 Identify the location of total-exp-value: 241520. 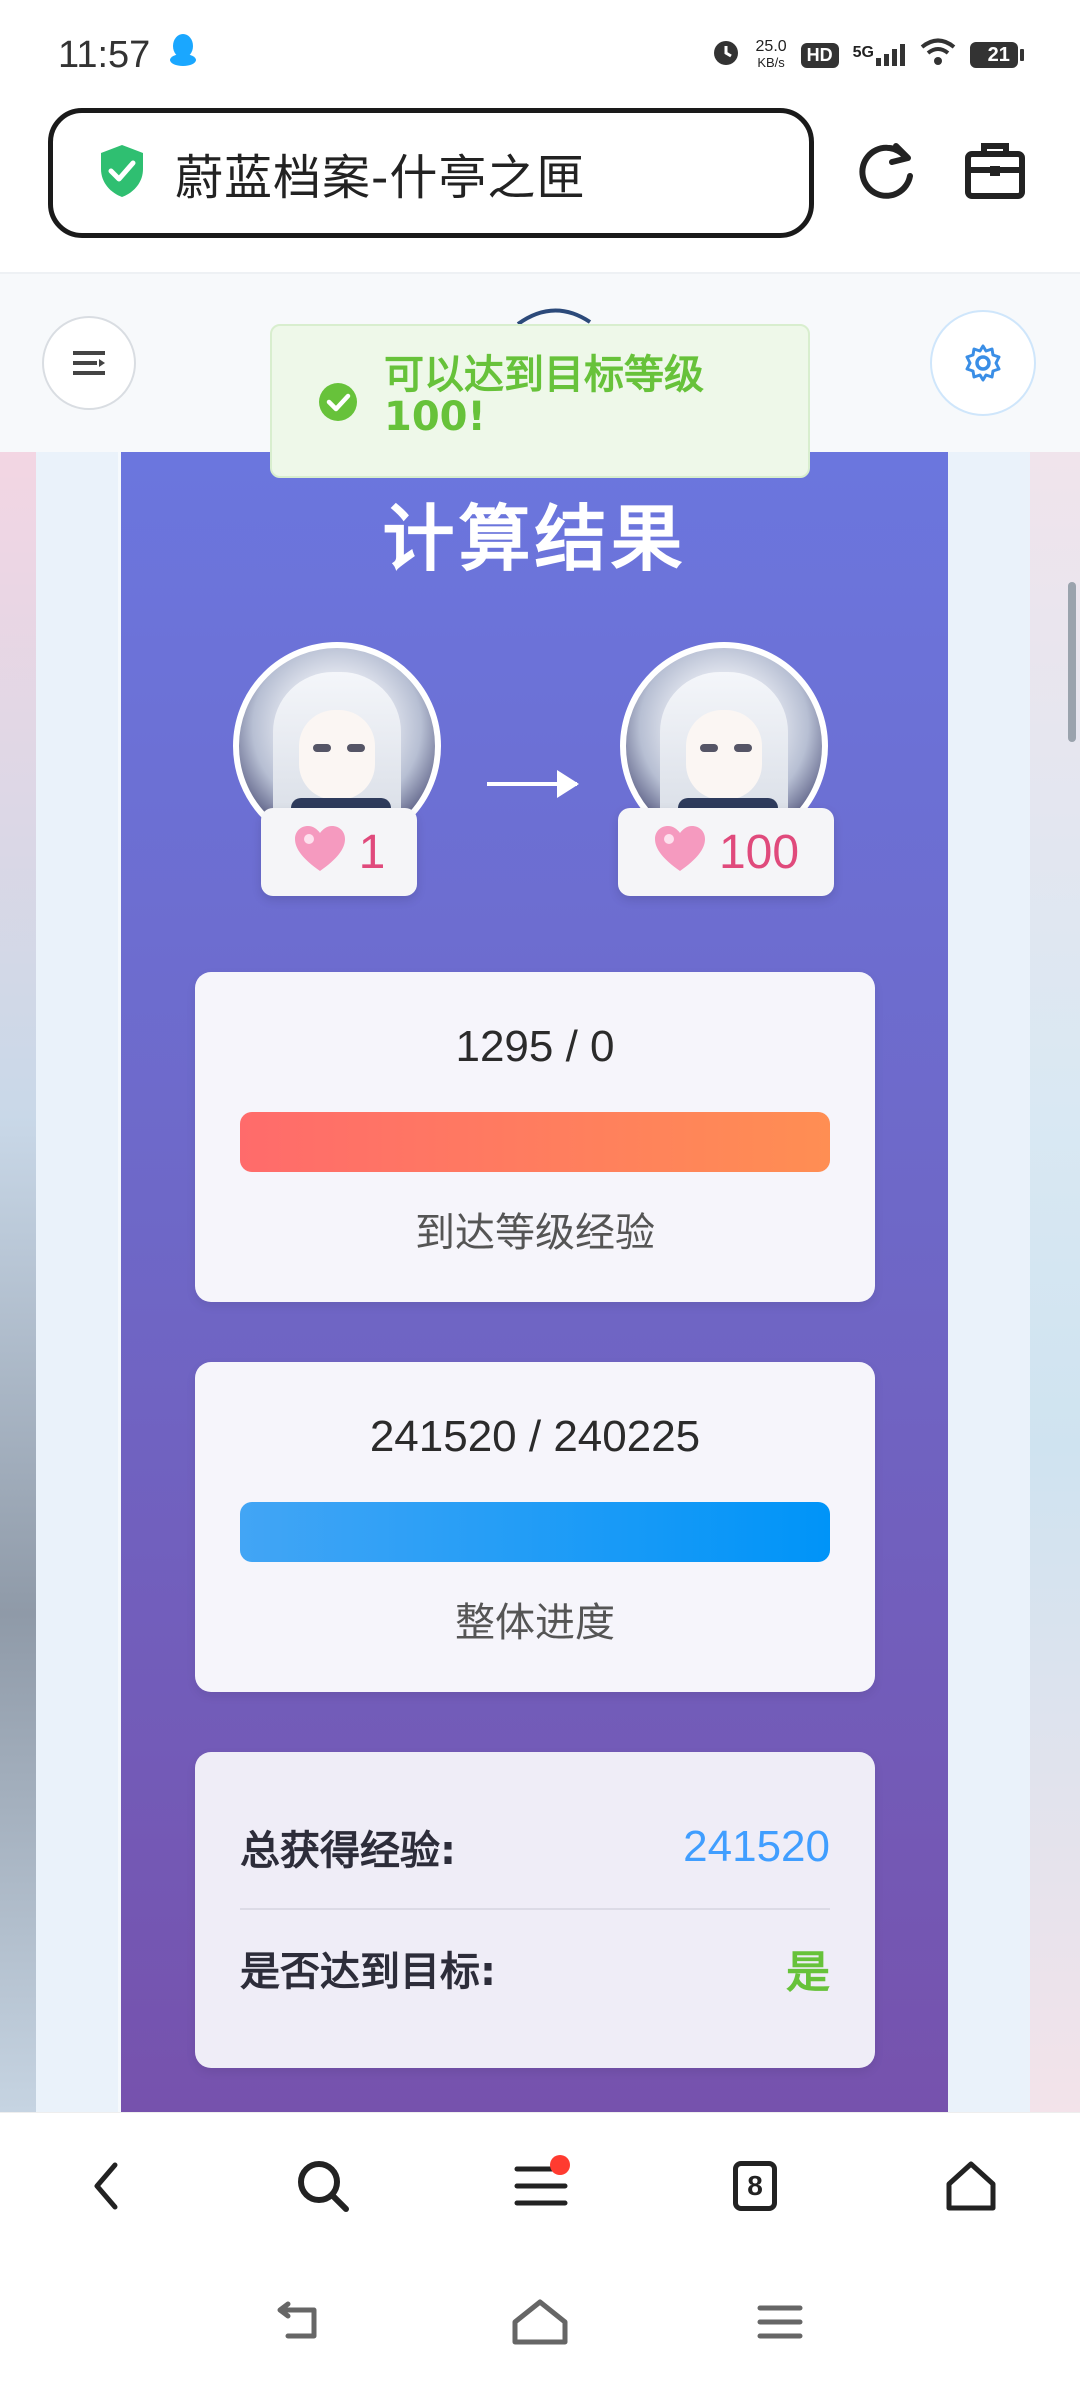
(756, 1846).